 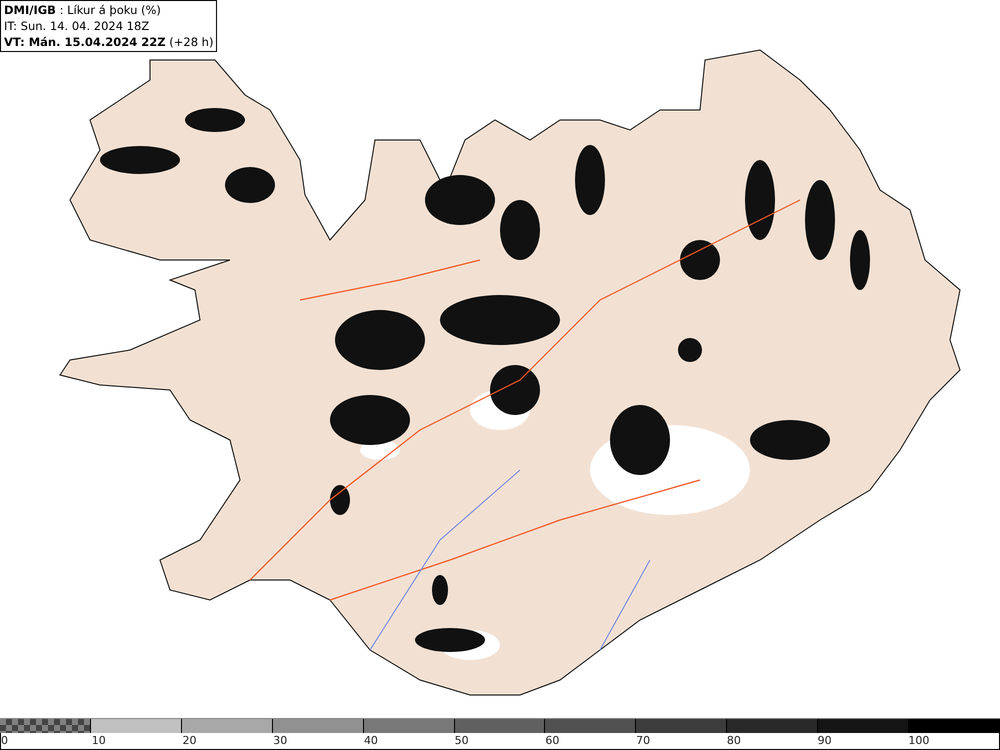 I want to click on legend-label: 0, so click(x=4, y=740).